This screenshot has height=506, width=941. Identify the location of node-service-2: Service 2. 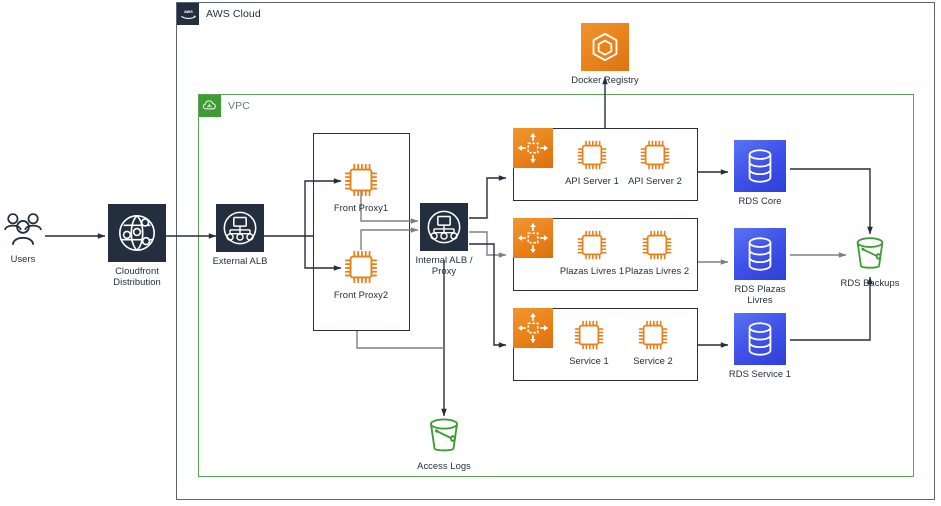
(653, 342).